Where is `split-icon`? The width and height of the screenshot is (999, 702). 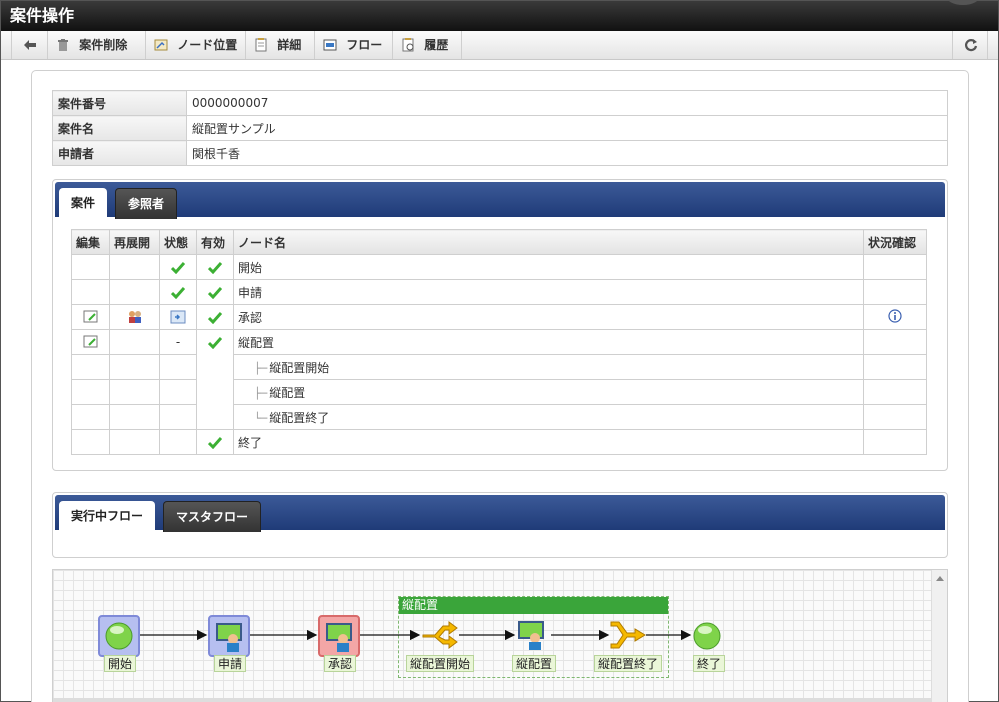 split-icon is located at coordinates (440, 635).